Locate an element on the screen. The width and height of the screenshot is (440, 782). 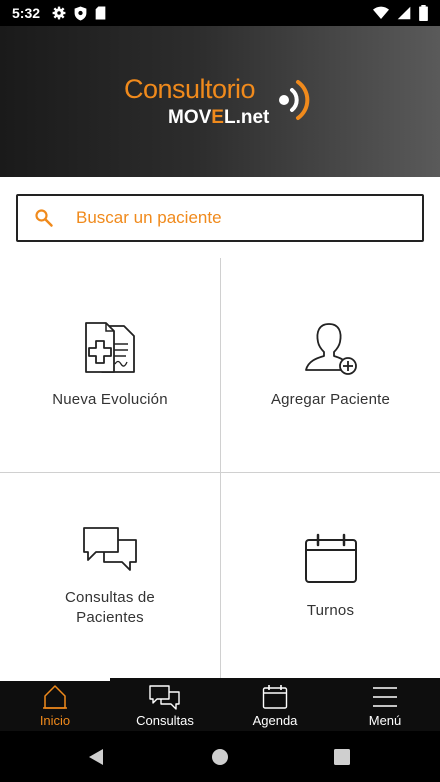
chat-bubbles-icon is located at coordinates (110, 548).